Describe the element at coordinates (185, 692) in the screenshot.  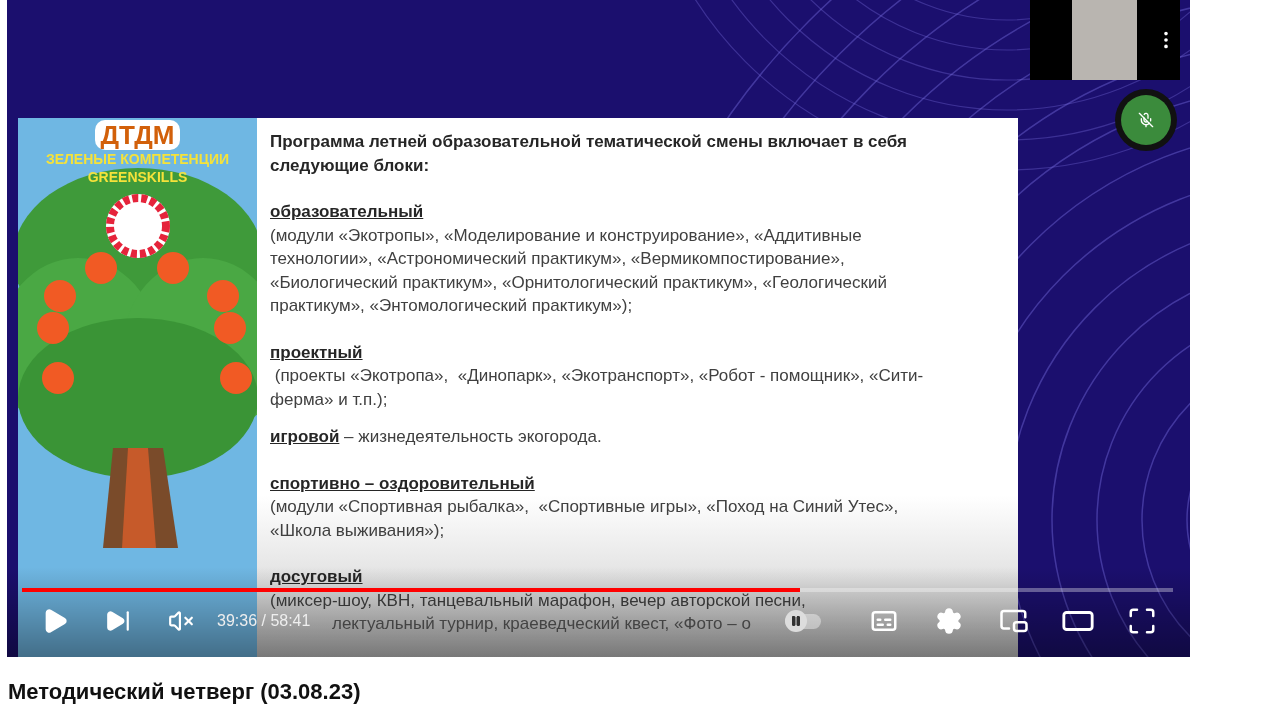
I see `video-title: Методический четверг (03.08.23)` at that location.